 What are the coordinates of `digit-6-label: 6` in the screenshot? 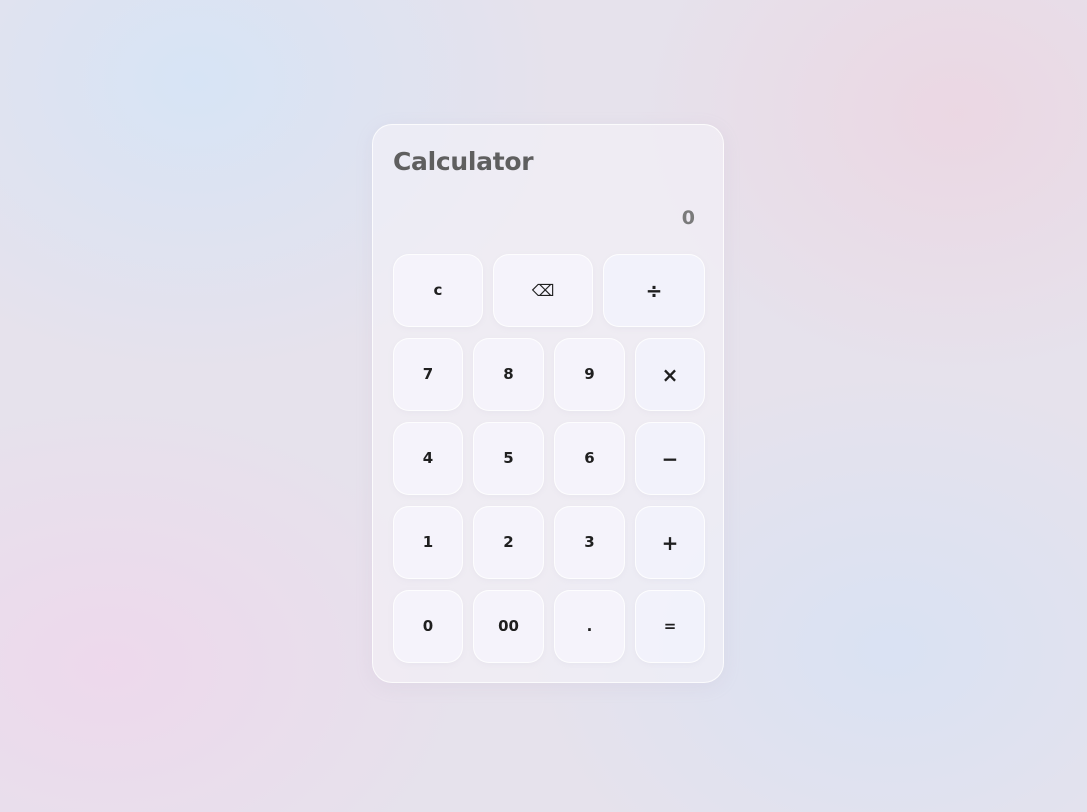 It's located at (589, 458).